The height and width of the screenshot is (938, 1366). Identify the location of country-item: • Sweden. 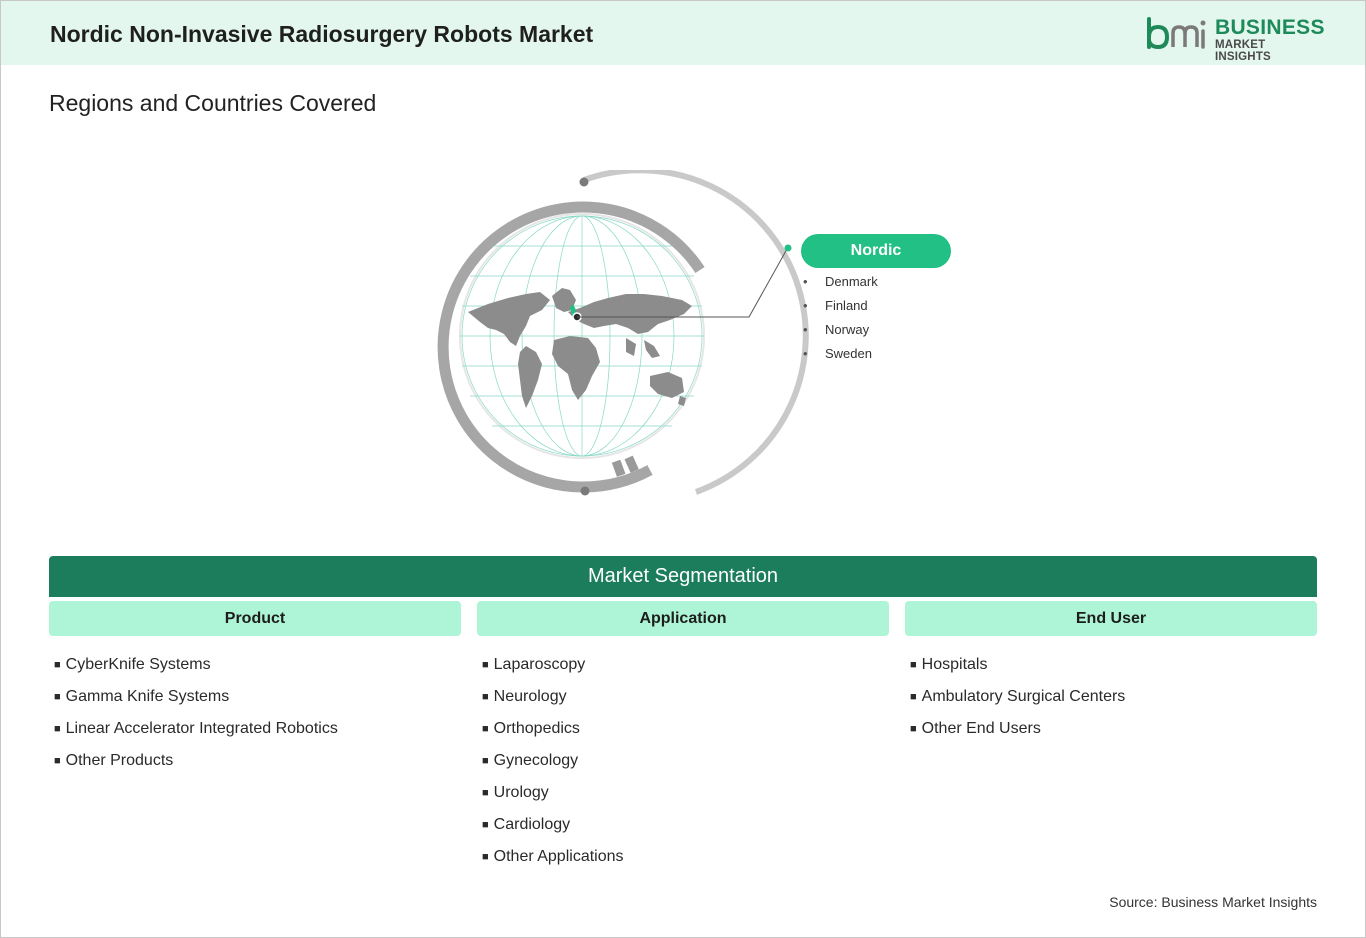
(840, 356).